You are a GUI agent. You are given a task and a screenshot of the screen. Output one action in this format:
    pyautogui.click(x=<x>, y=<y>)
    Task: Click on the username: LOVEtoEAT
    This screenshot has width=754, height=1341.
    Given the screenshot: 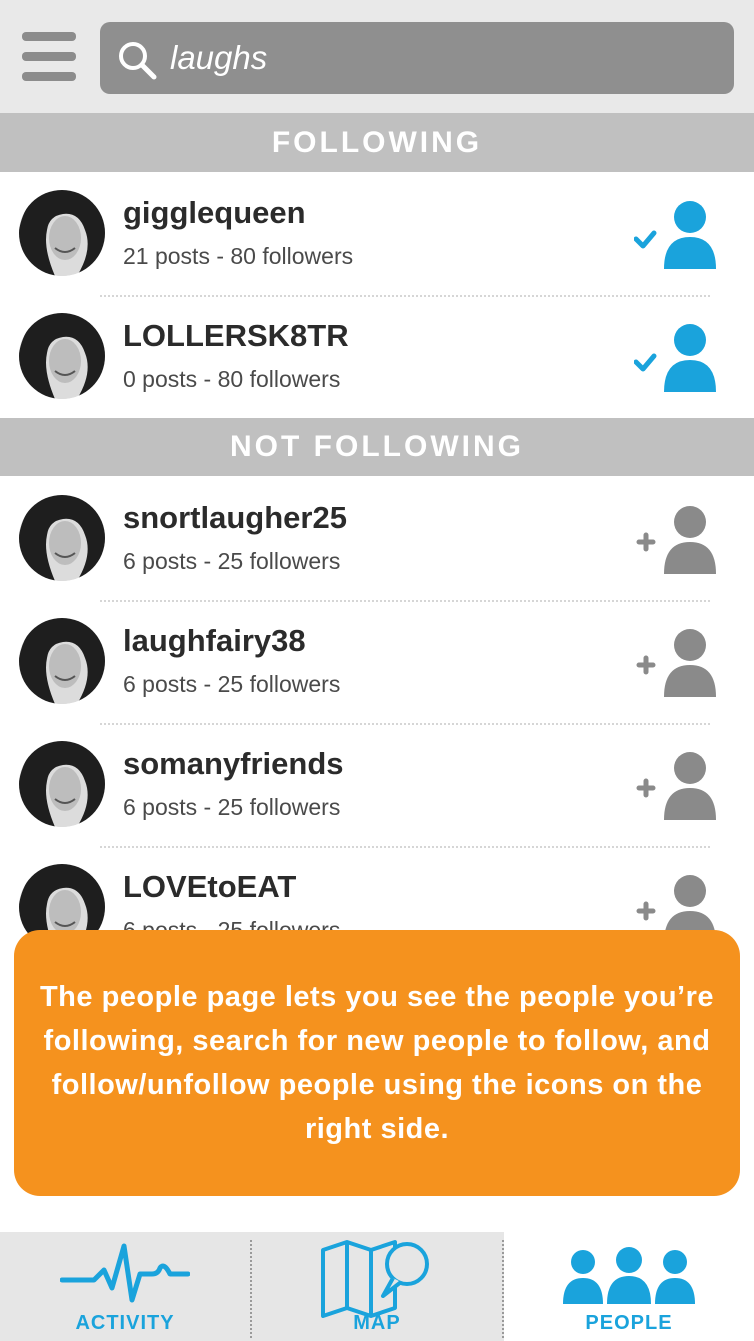 What is the action you would take?
    pyautogui.click(x=210, y=886)
    